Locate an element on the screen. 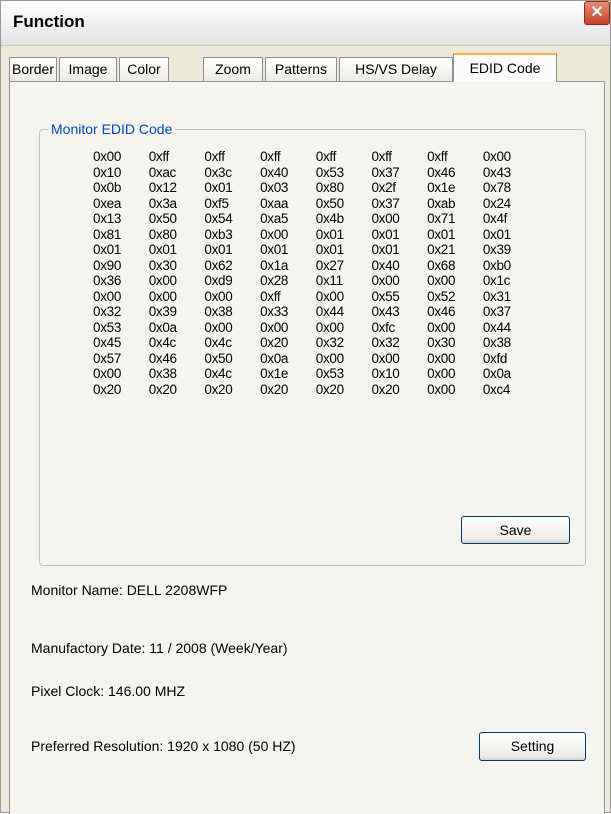 Image resolution: width=611 pixels, height=814 pixels. tab-border: Border is located at coordinates (33, 69).